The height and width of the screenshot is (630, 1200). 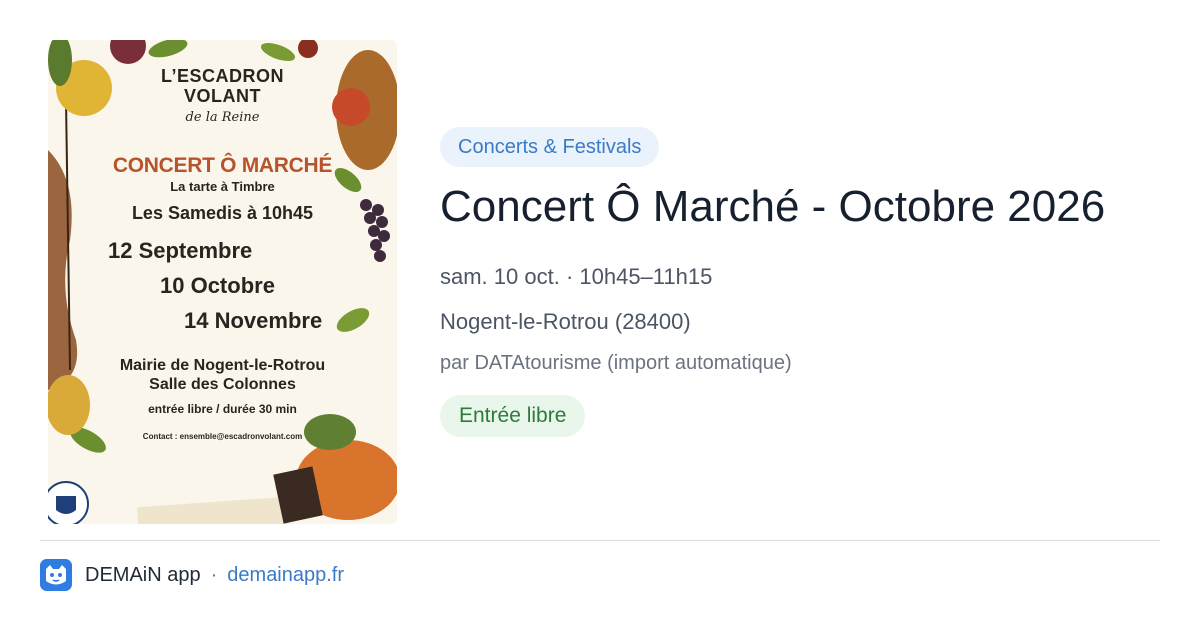 What do you see at coordinates (222, 76) in the screenshot?
I see `poster-org-line1: L’ESCADRON` at bounding box center [222, 76].